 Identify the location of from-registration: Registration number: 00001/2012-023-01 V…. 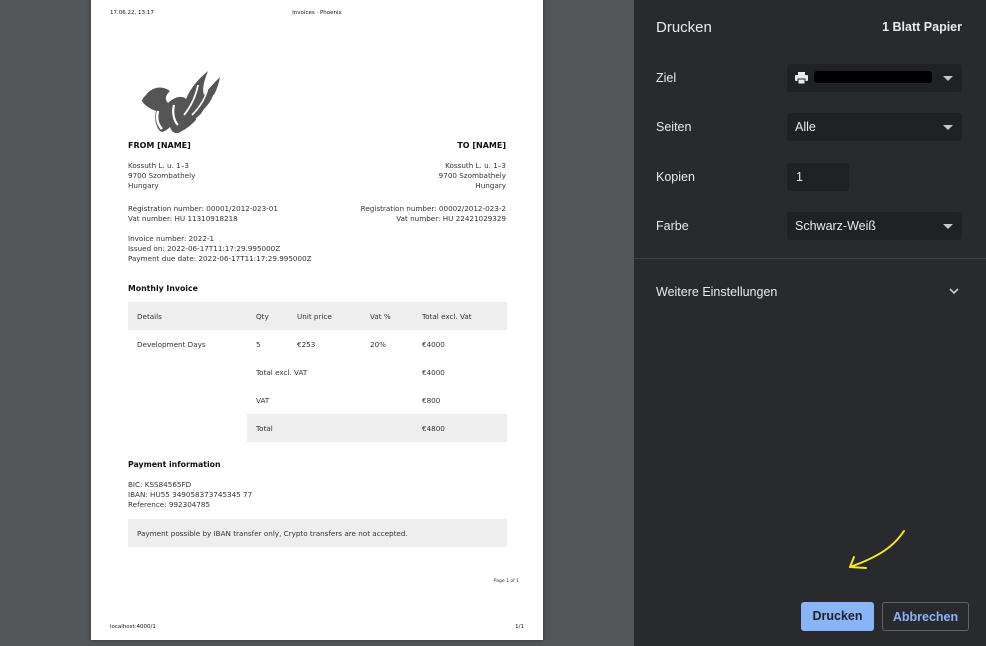
(203, 213).